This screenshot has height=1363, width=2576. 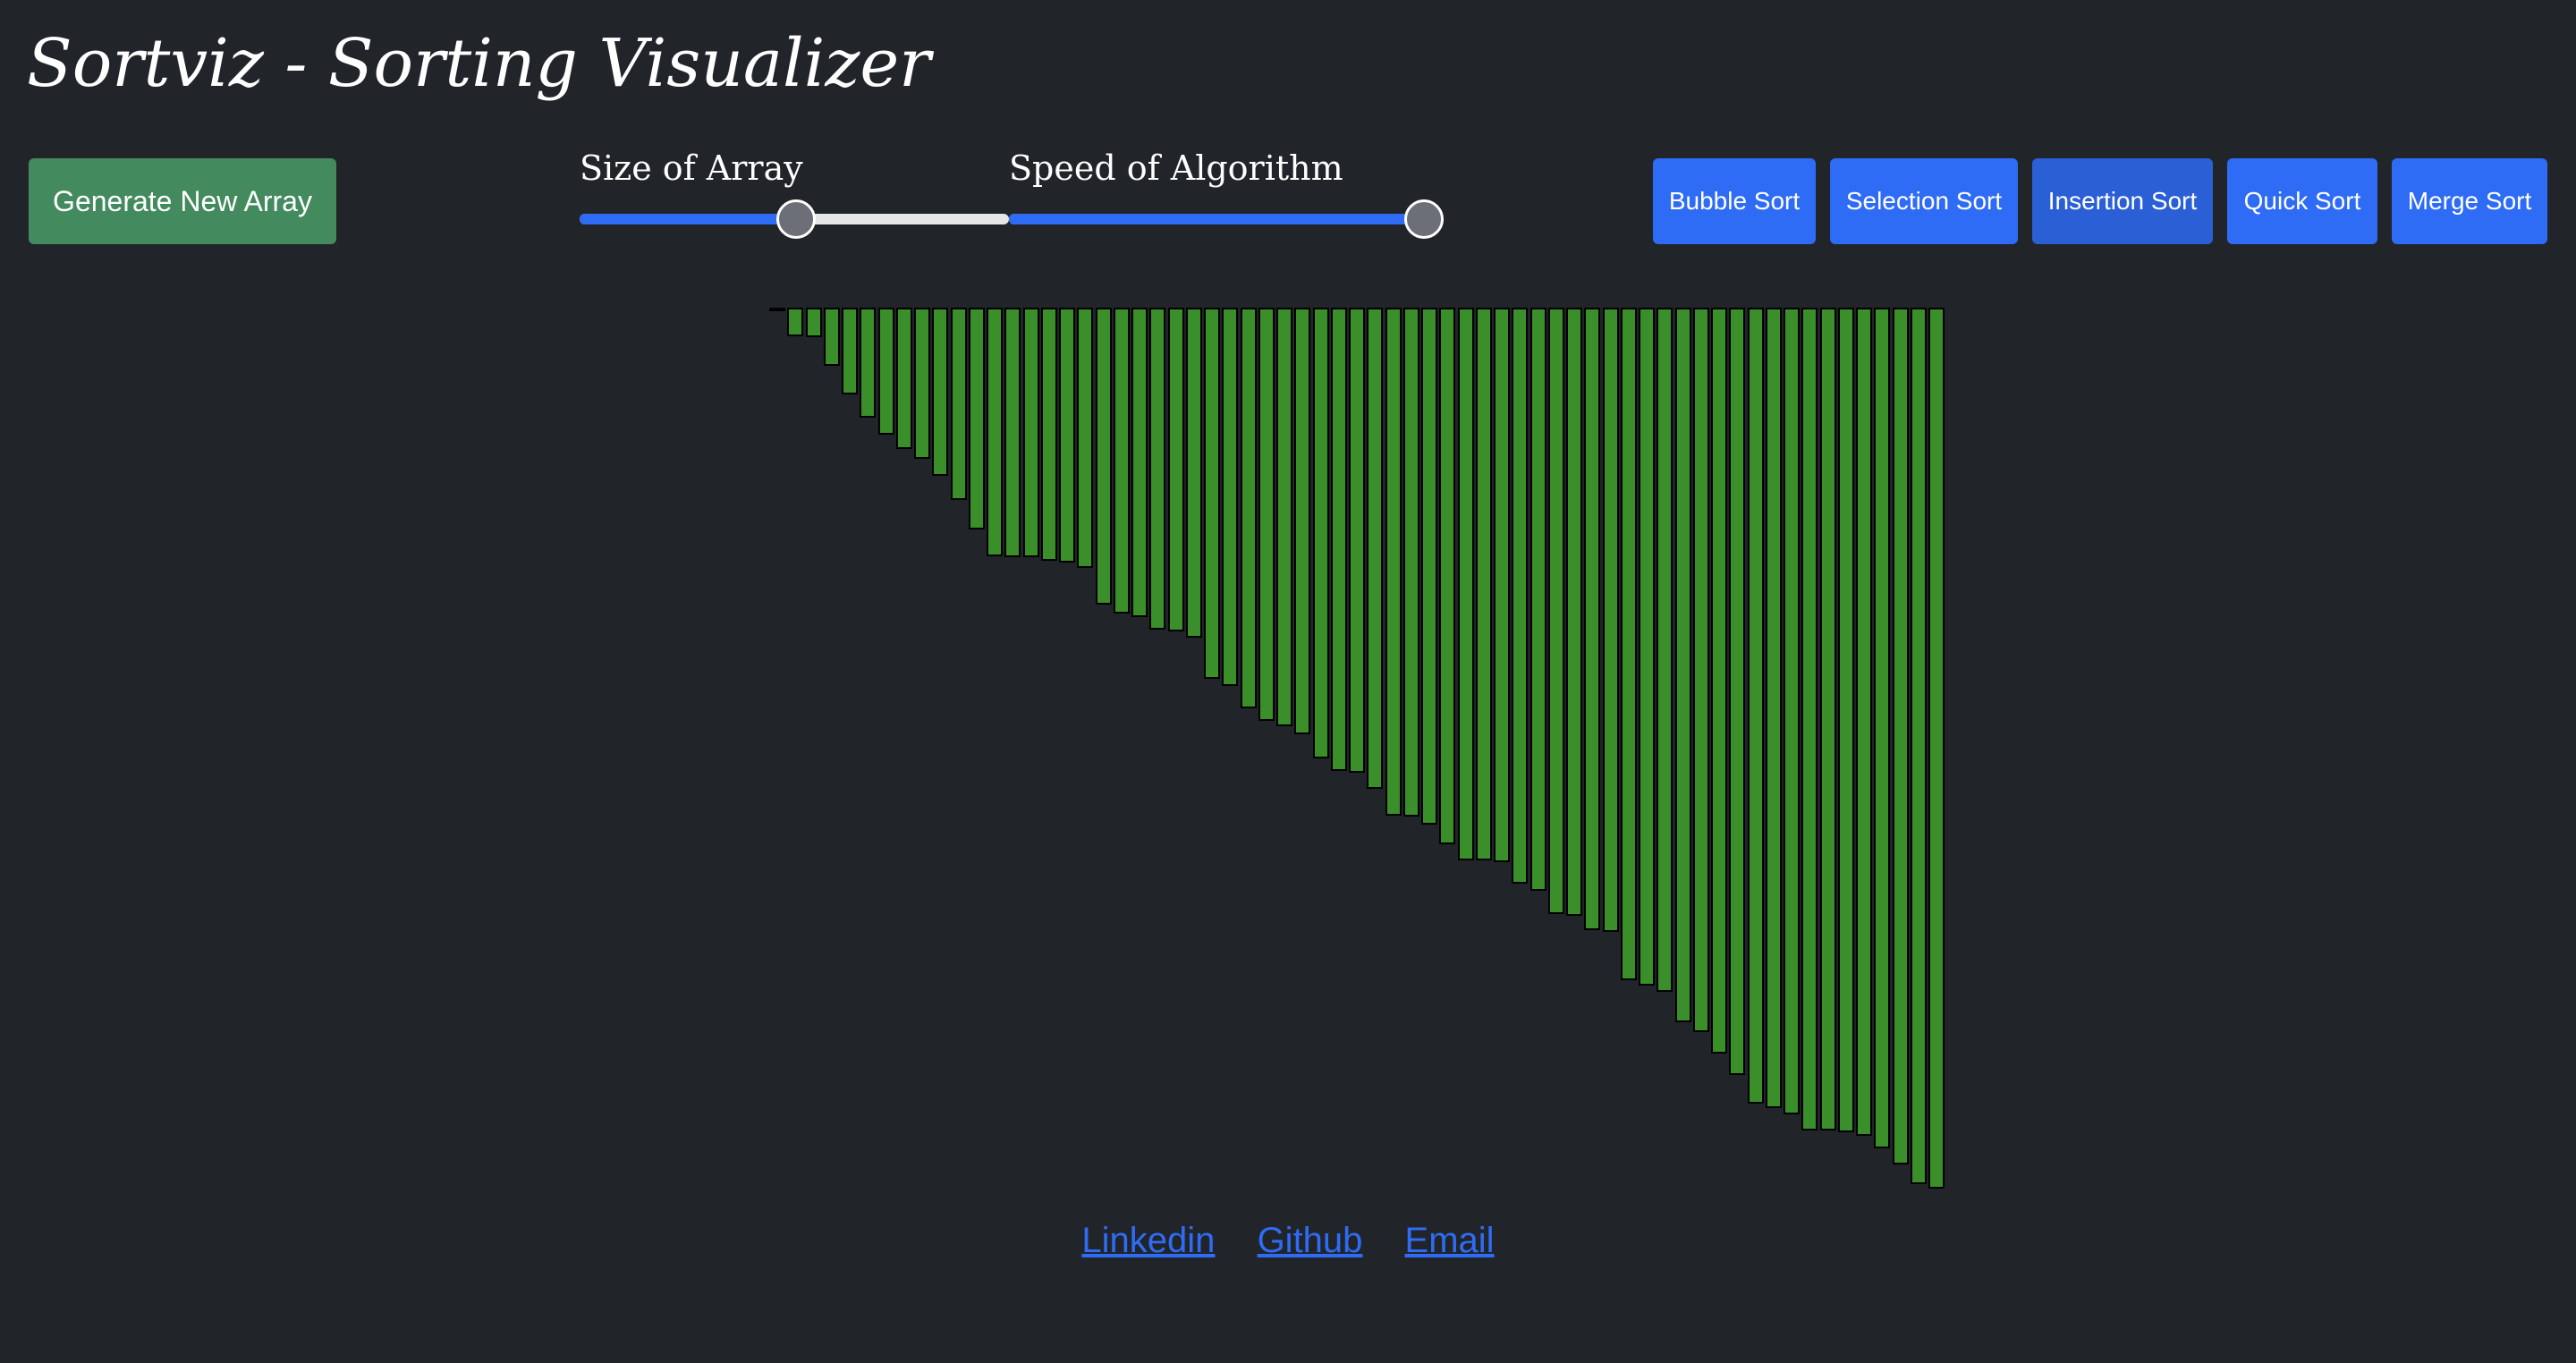 I want to click on size-of-array-slider-fill, so click(x=687, y=219).